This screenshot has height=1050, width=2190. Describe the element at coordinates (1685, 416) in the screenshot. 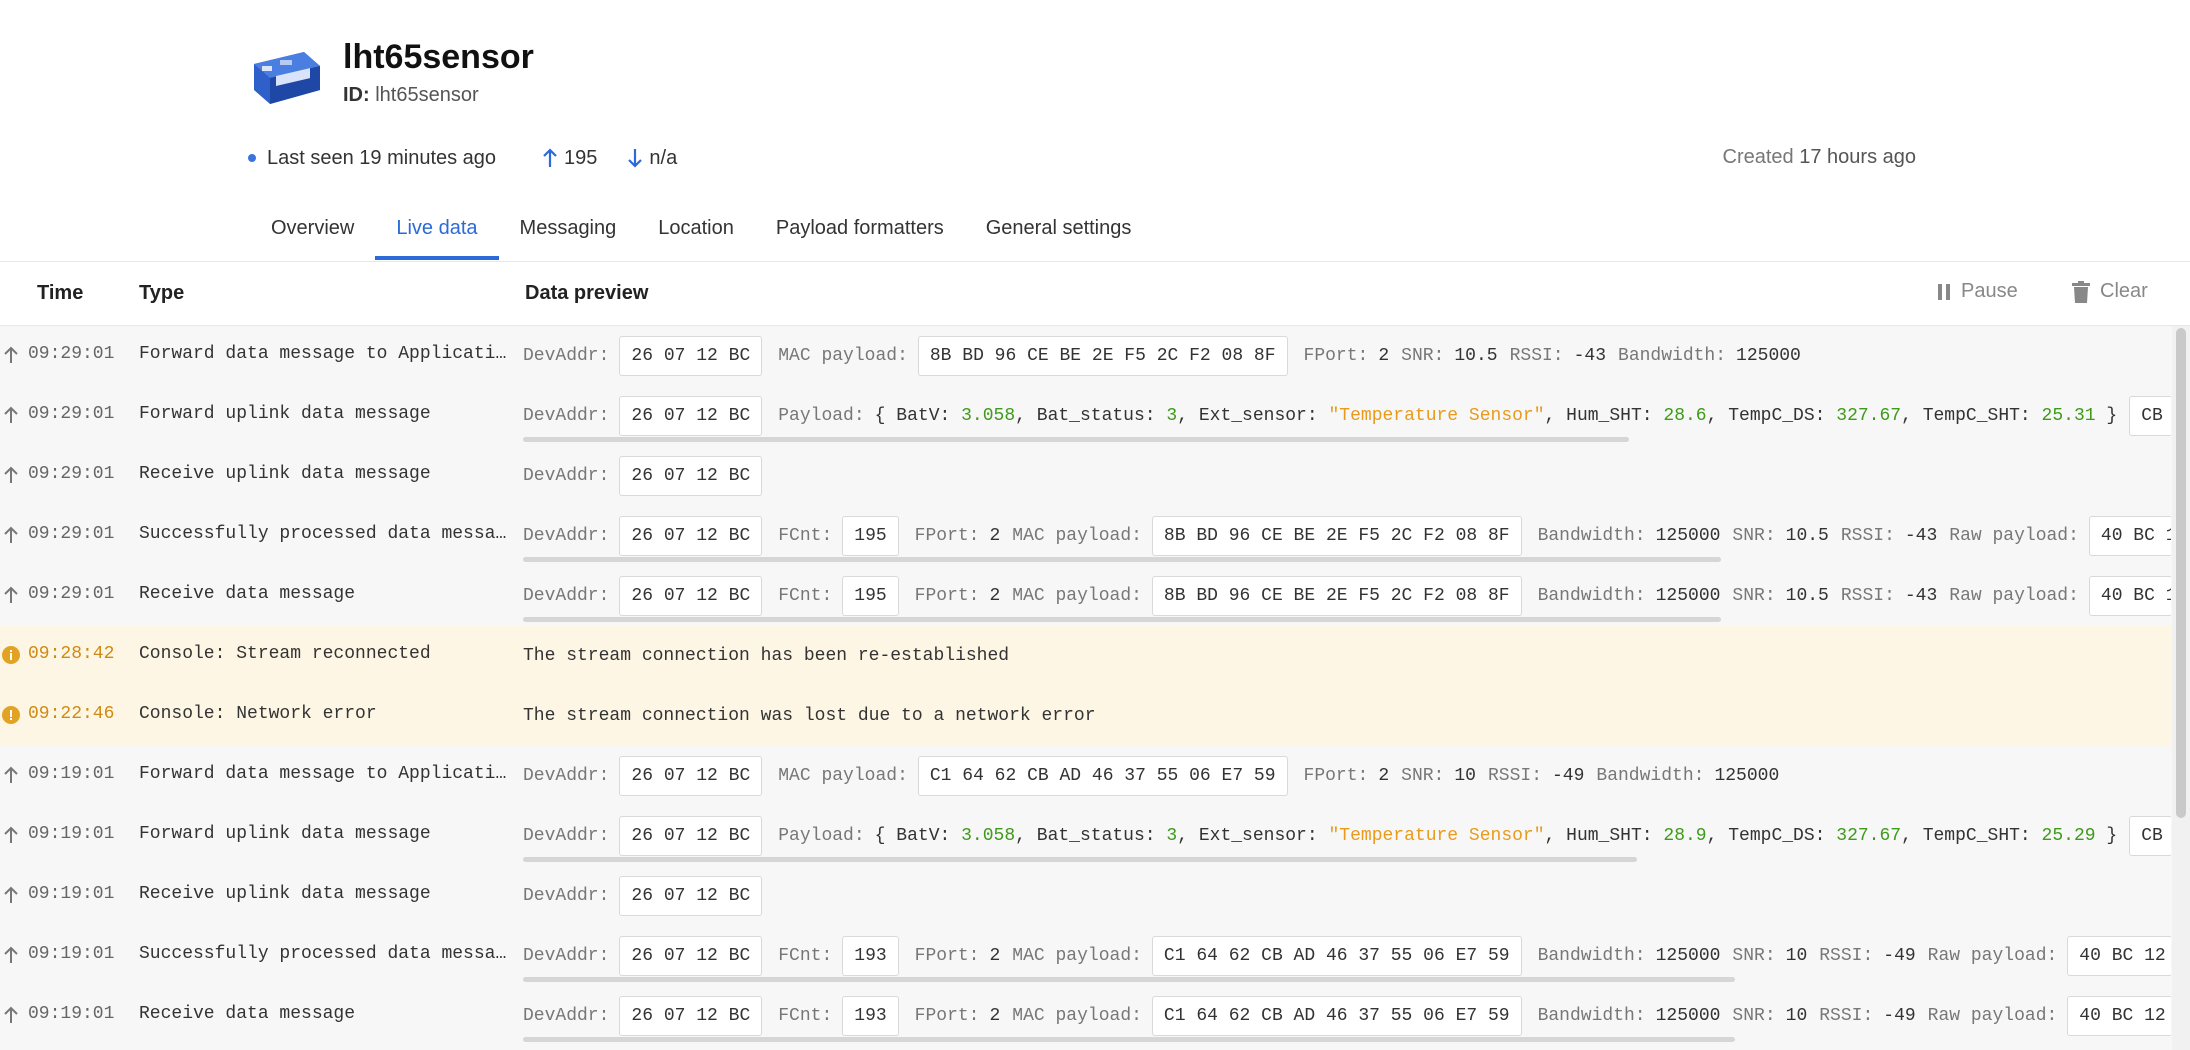

I see `hum-sht-value: 28.6` at that location.